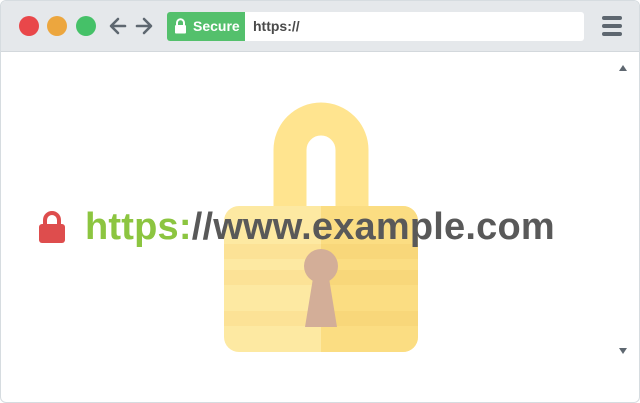  Describe the element at coordinates (57, 26) in the screenshot. I see `minimize-window-button` at that location.